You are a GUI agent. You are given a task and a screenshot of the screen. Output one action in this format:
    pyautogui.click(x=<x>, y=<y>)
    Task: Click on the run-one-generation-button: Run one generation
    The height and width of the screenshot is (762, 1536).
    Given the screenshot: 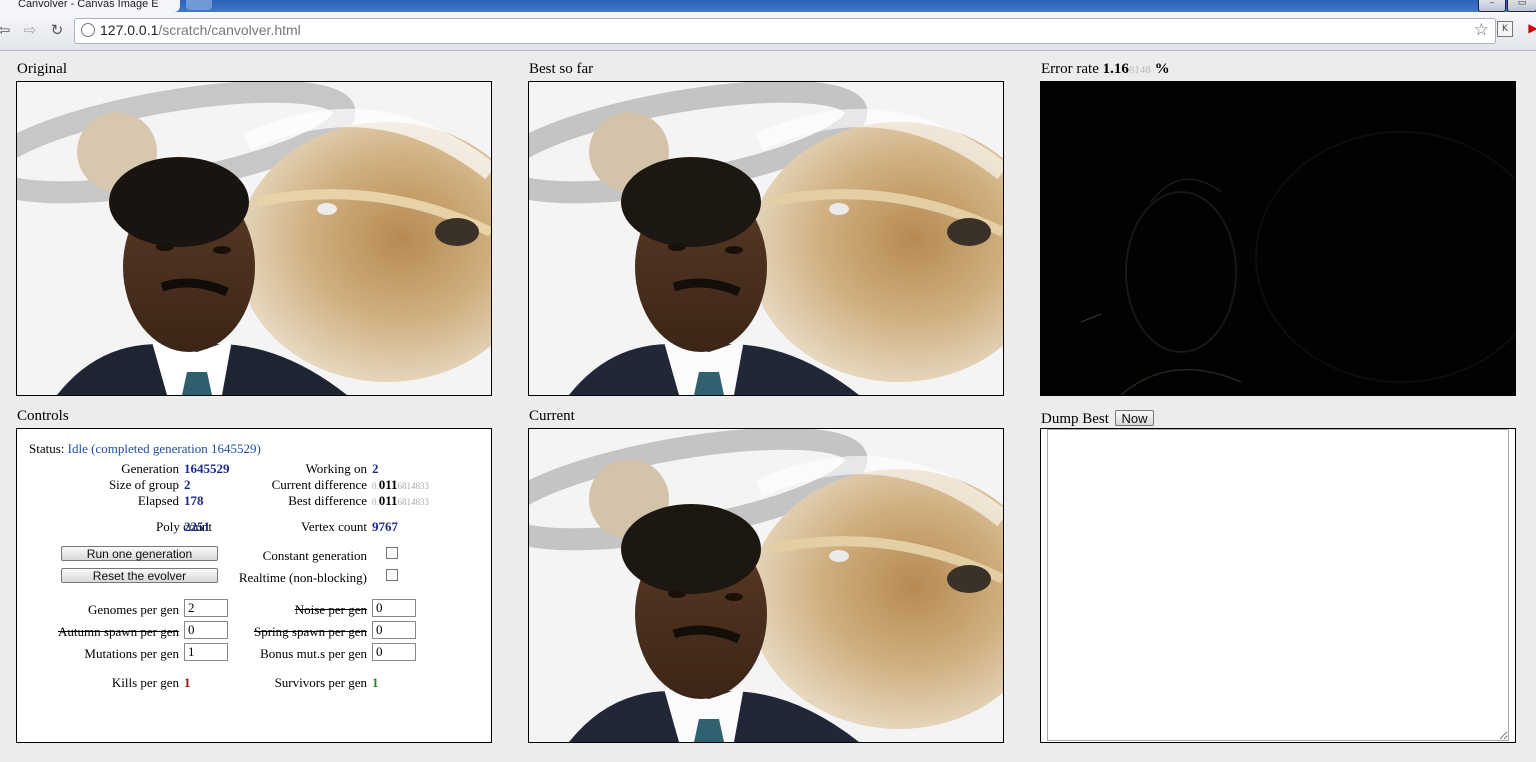 What is the action you would take?
    pyautogui.click(x=139, y=553)
    